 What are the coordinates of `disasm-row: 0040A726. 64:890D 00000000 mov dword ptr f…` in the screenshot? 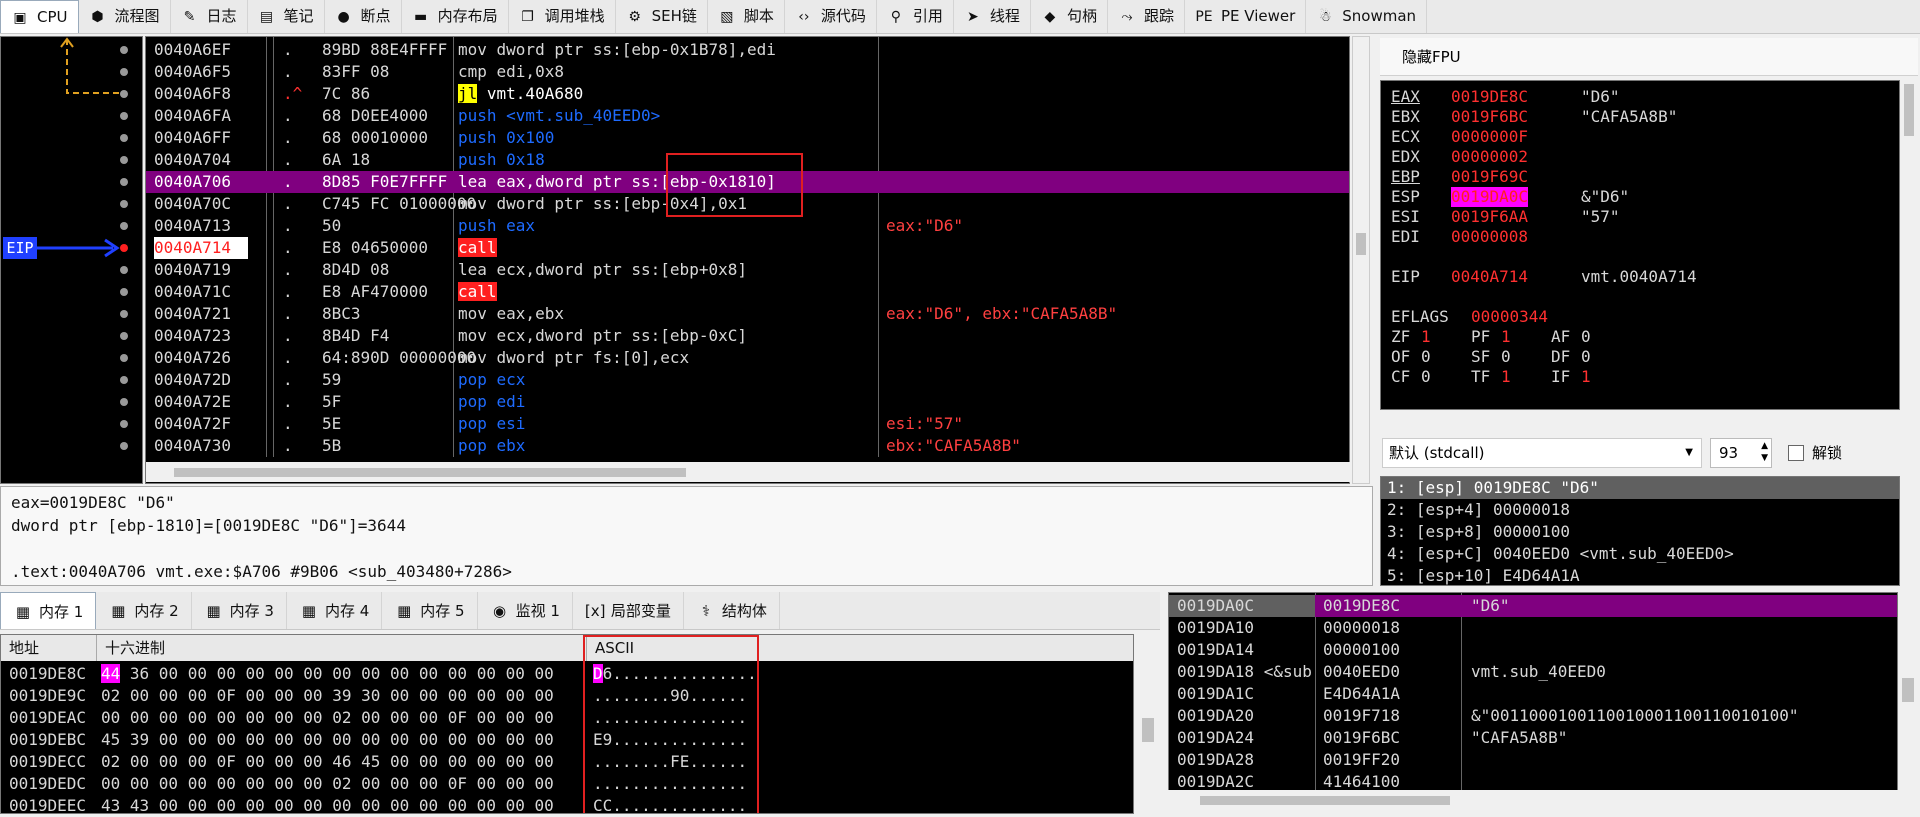 It's located at (747, 358).